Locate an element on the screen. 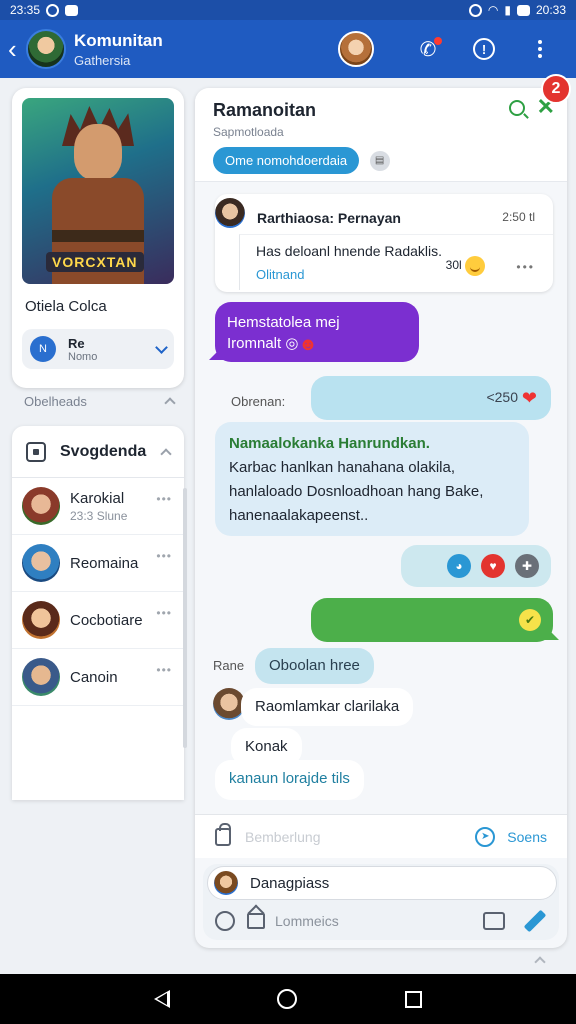  back-arrow-icon: ‹ is located at coordinates (15, 49).